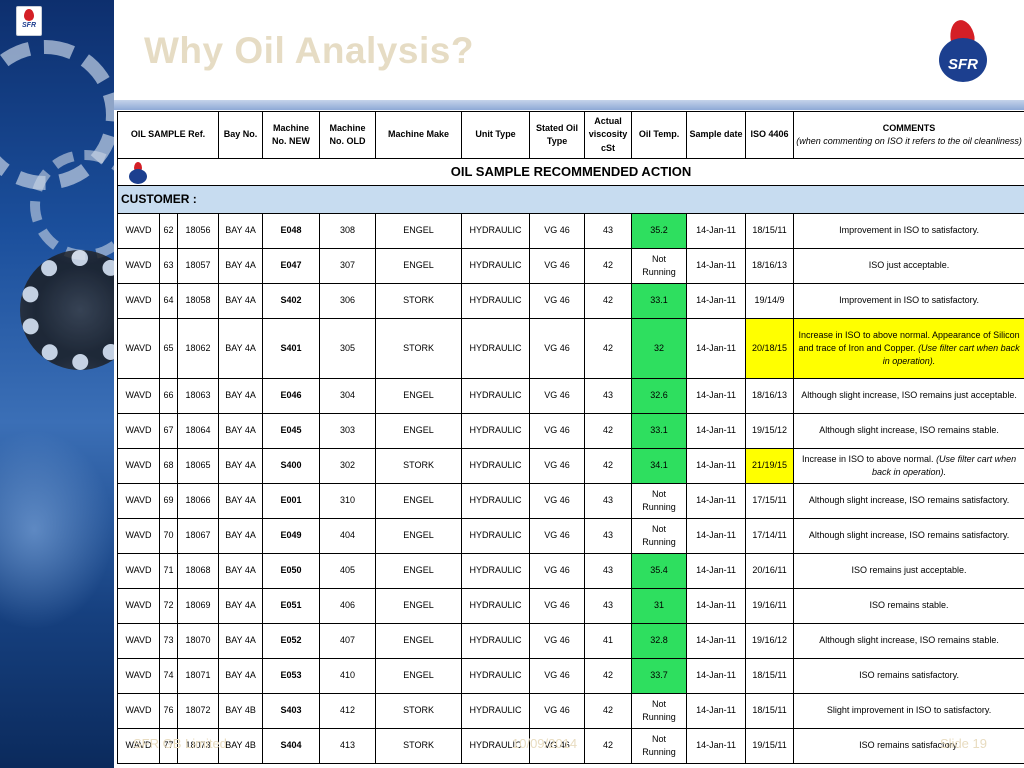 The height and width of the screenshot is (768, 1024). I want to click on oil-temp: 32, so click(659, 348).